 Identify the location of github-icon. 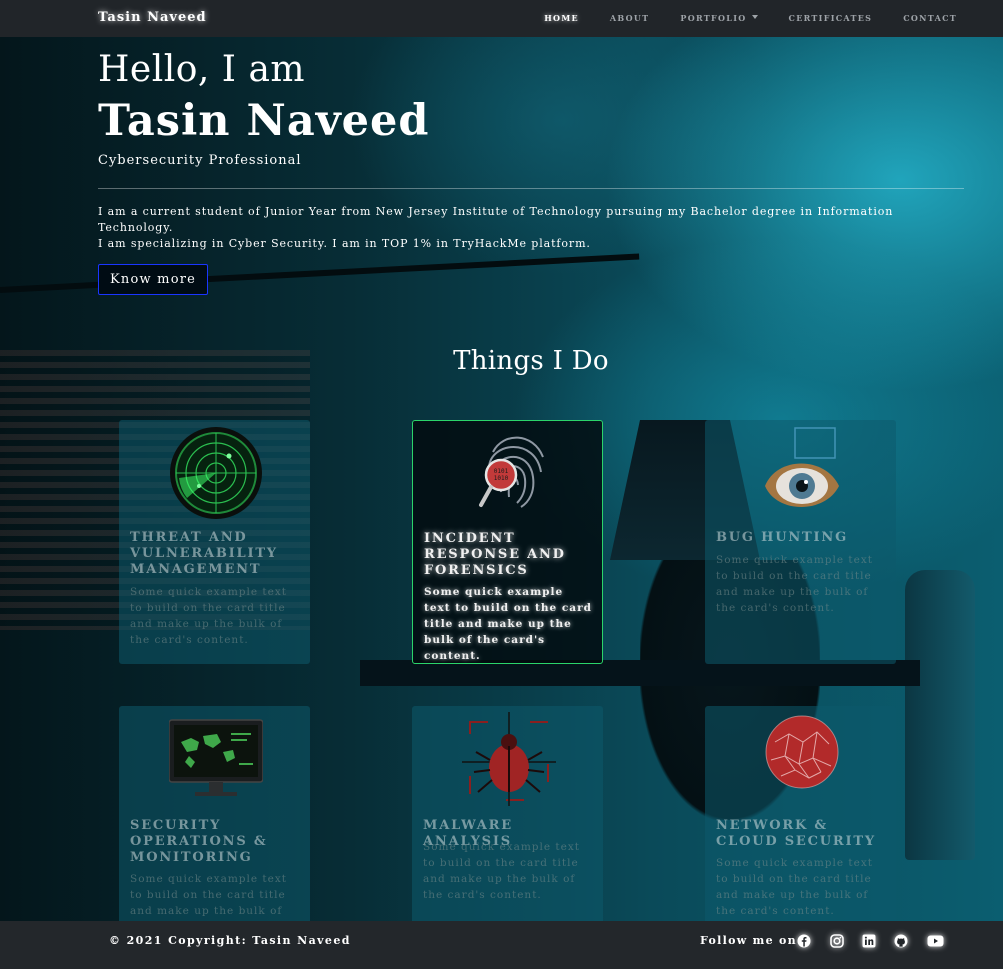
(901, 941).